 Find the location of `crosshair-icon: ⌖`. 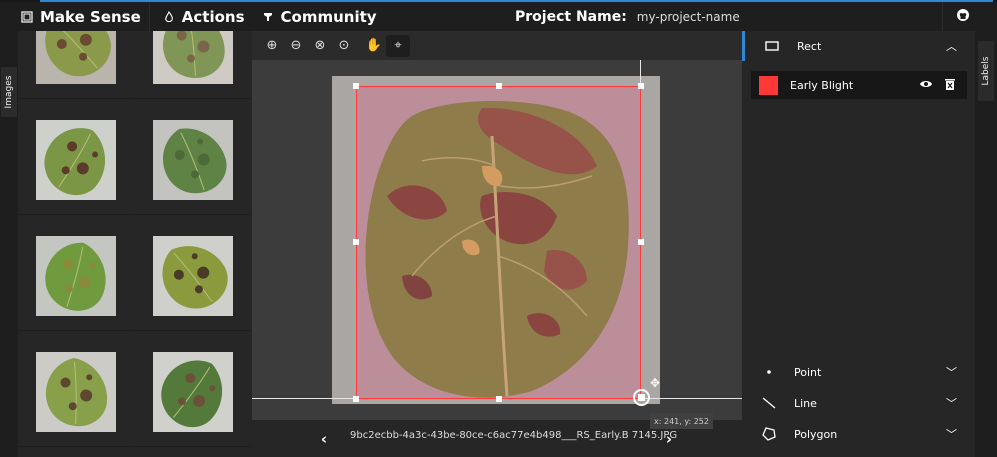

crosshair-icon: ⌖ is located at coordinates (398, 45).